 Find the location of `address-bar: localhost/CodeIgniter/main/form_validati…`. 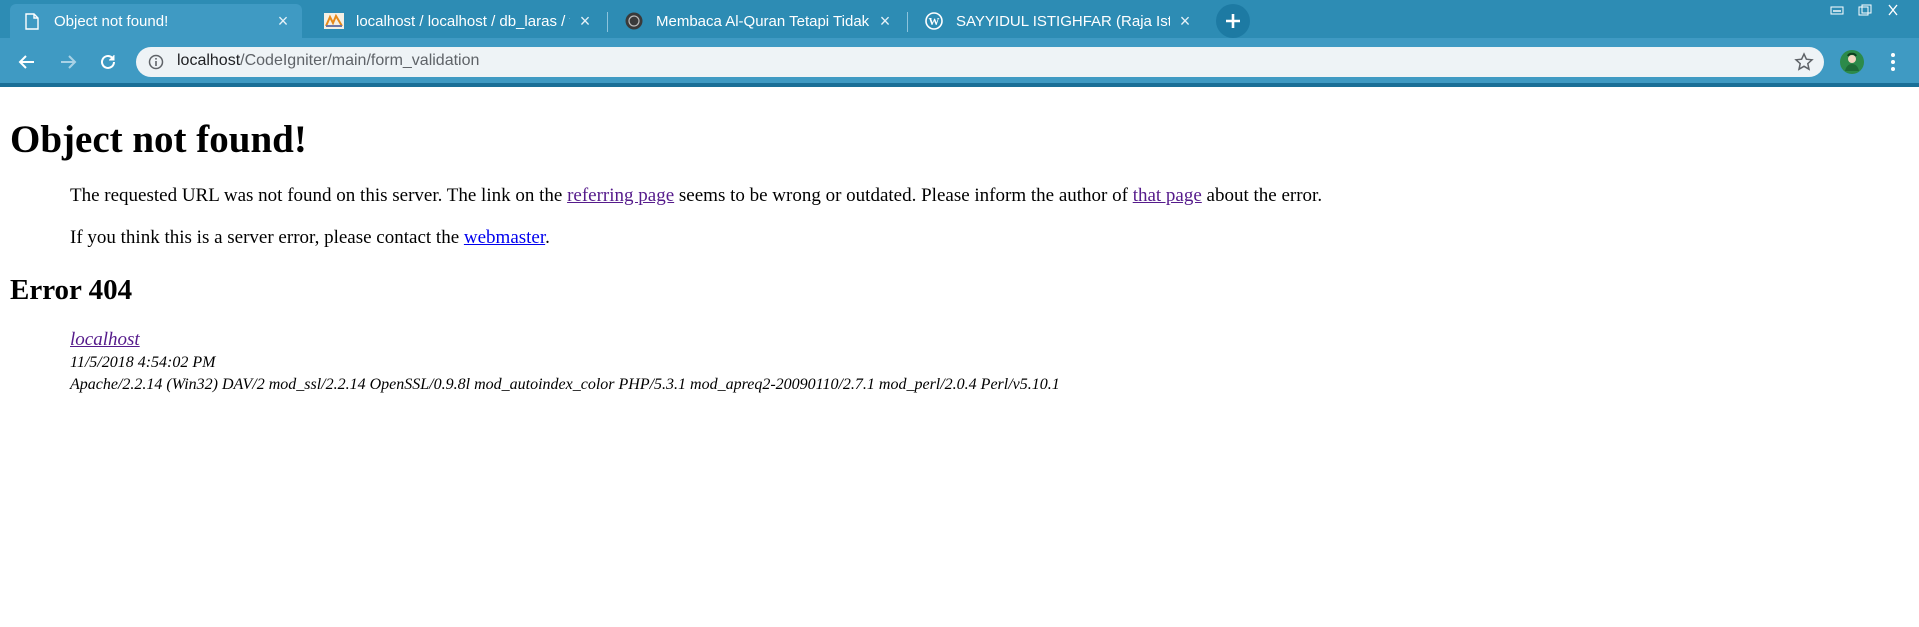

address-bar: localhost/CodeIgniter/main/form_validati… is located at coordinates (980, 62).